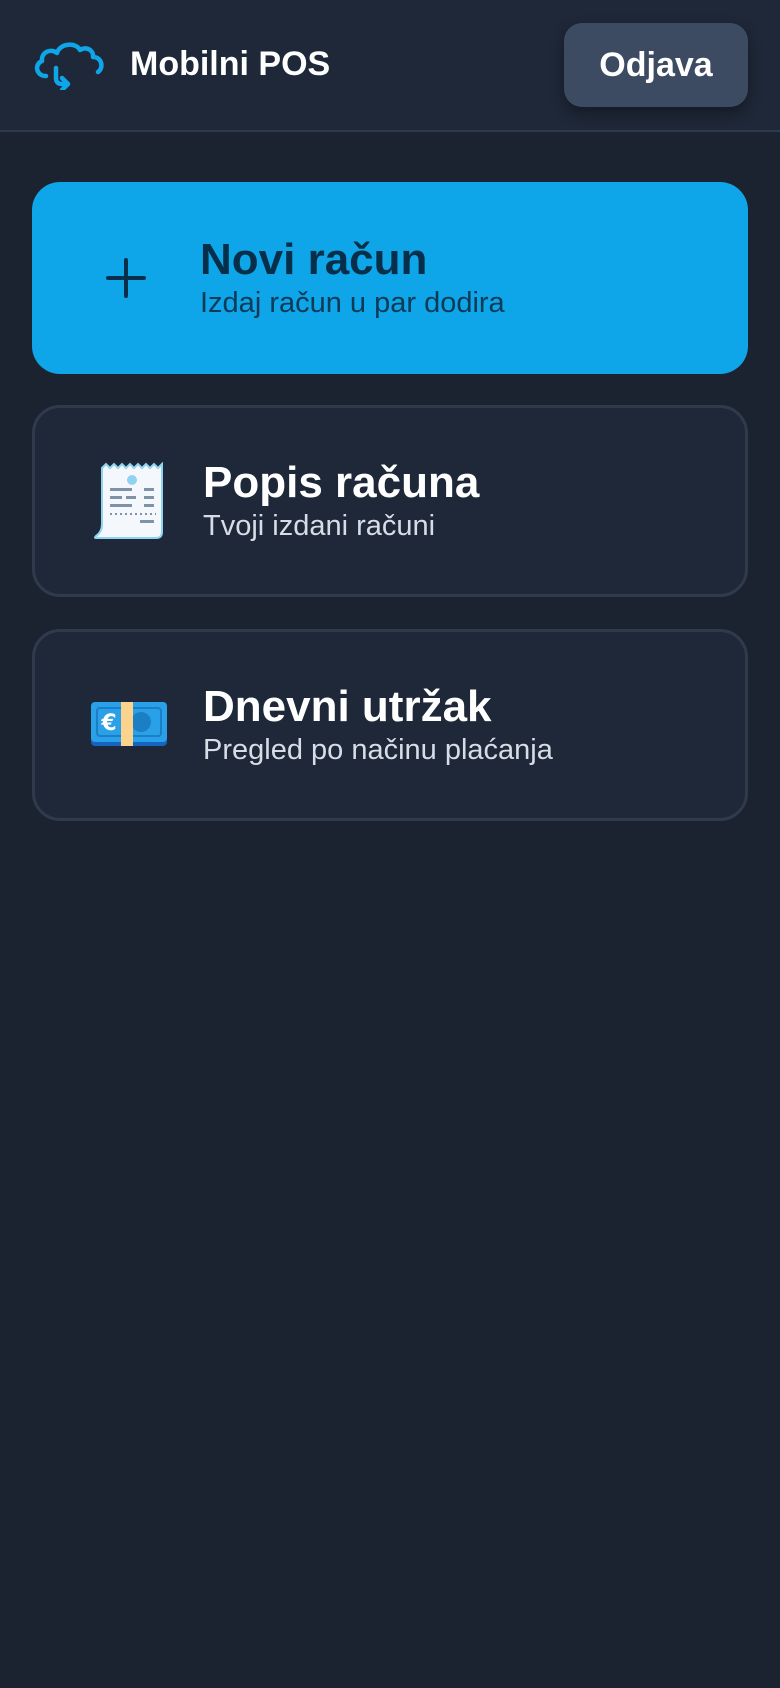 The width and height of the screenshot is (780, 1688). Describe the element at coordinates (347, 706) in the screenshot. I see `daily-revenue-title: Dnevni utržak` at that location.